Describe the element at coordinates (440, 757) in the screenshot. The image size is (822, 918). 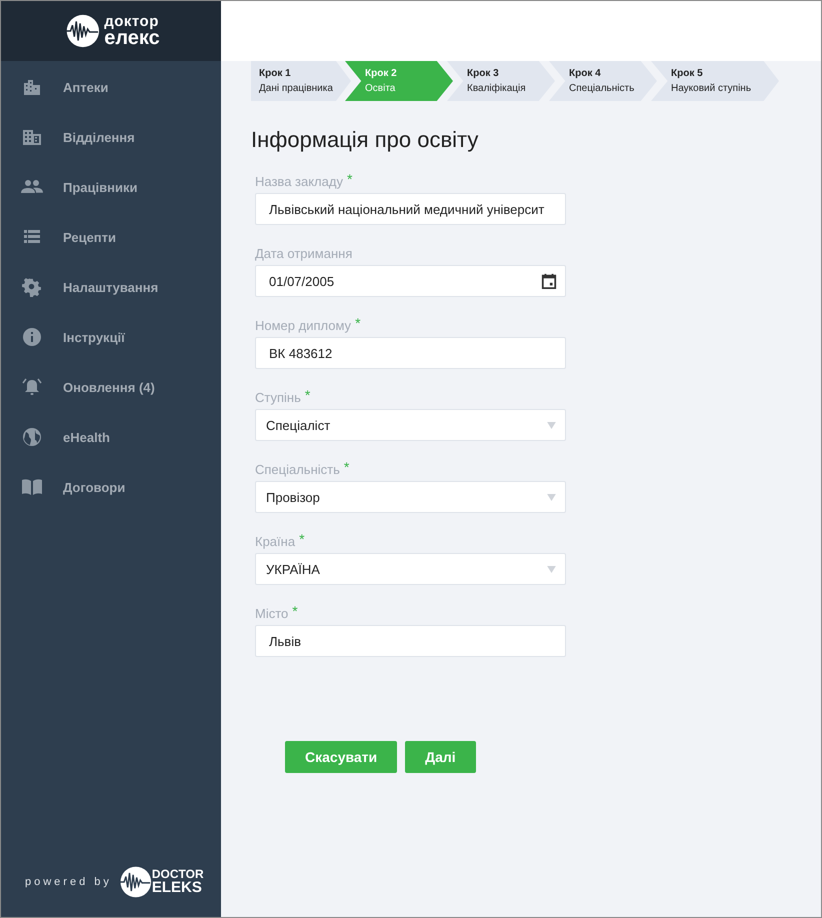
I see `action-button: Далі` at that location.